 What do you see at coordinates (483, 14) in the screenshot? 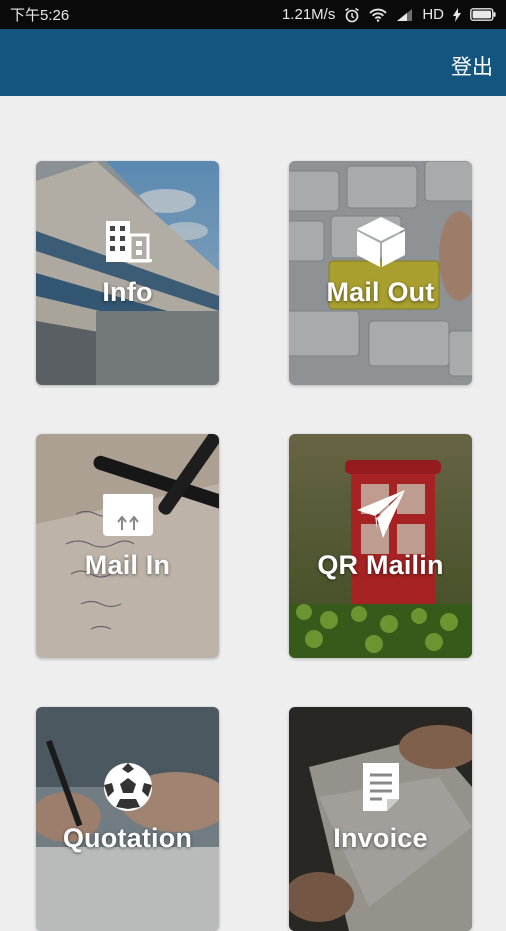
I see `battery-icon` at bounding box center [483, 14].